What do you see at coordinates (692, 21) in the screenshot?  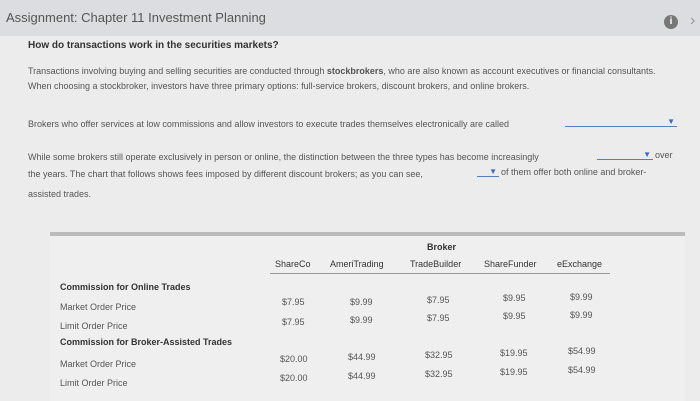 I see `chevron-right-icon: ›` at bounding box center [692, 21].